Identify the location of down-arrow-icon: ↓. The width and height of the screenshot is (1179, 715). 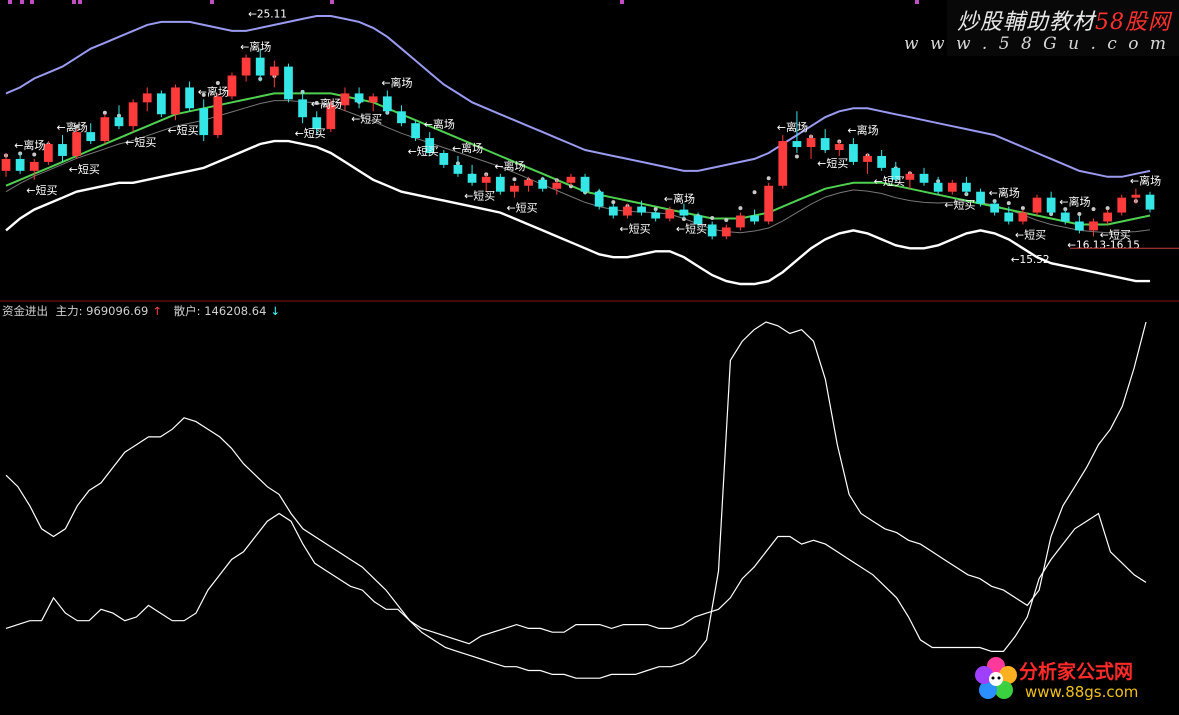
(275, 311).